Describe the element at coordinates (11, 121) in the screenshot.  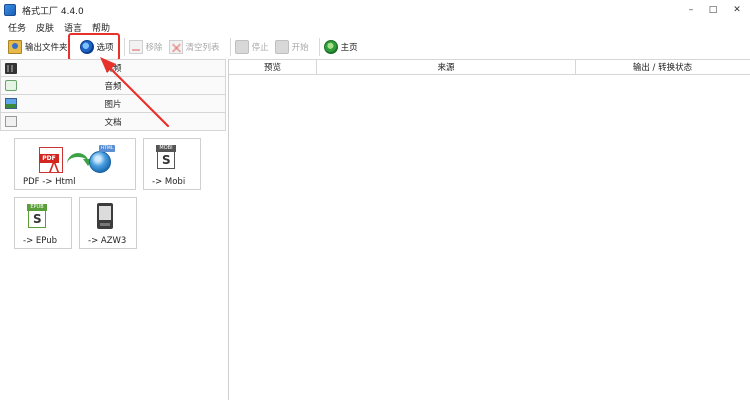
I see `document-icon` at that location.